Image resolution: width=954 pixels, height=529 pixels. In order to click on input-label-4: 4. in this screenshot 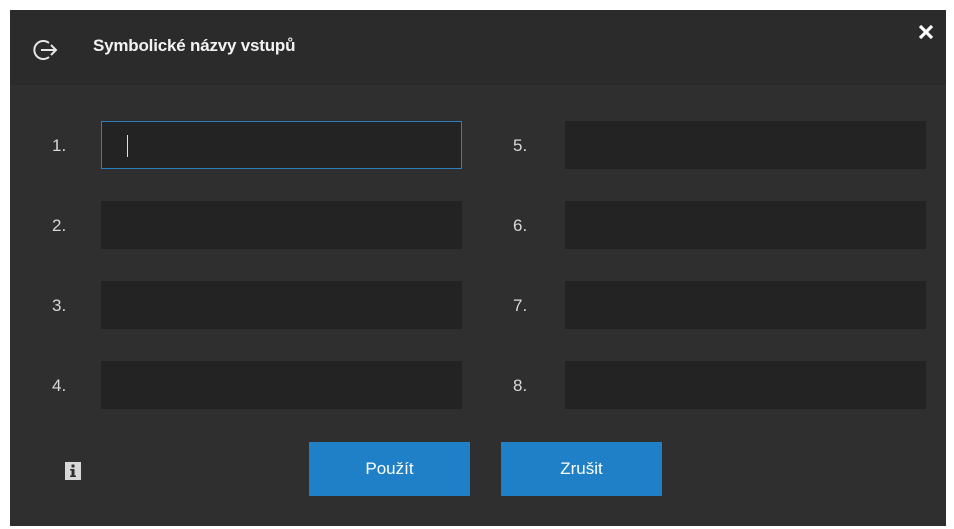, I will do `click(59, 385)`.